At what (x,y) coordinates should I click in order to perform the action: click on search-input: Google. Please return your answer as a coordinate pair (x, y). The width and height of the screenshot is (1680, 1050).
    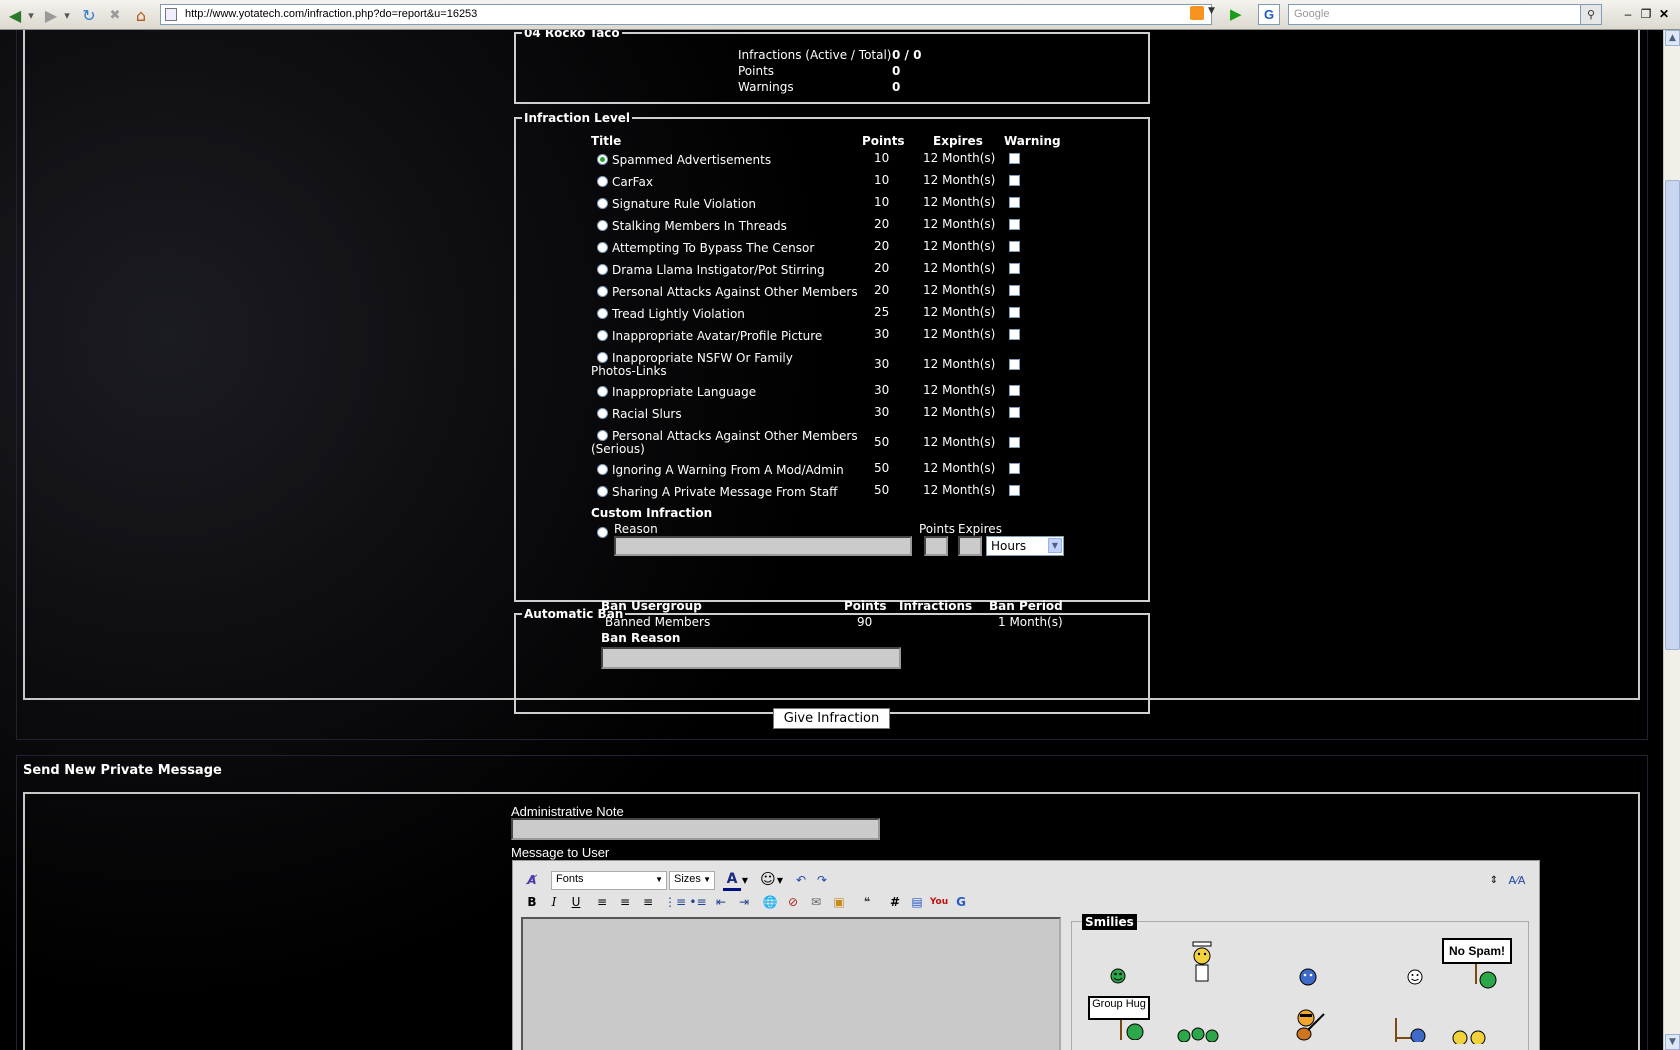
    Looking at the image, I should click on (1435, 14).